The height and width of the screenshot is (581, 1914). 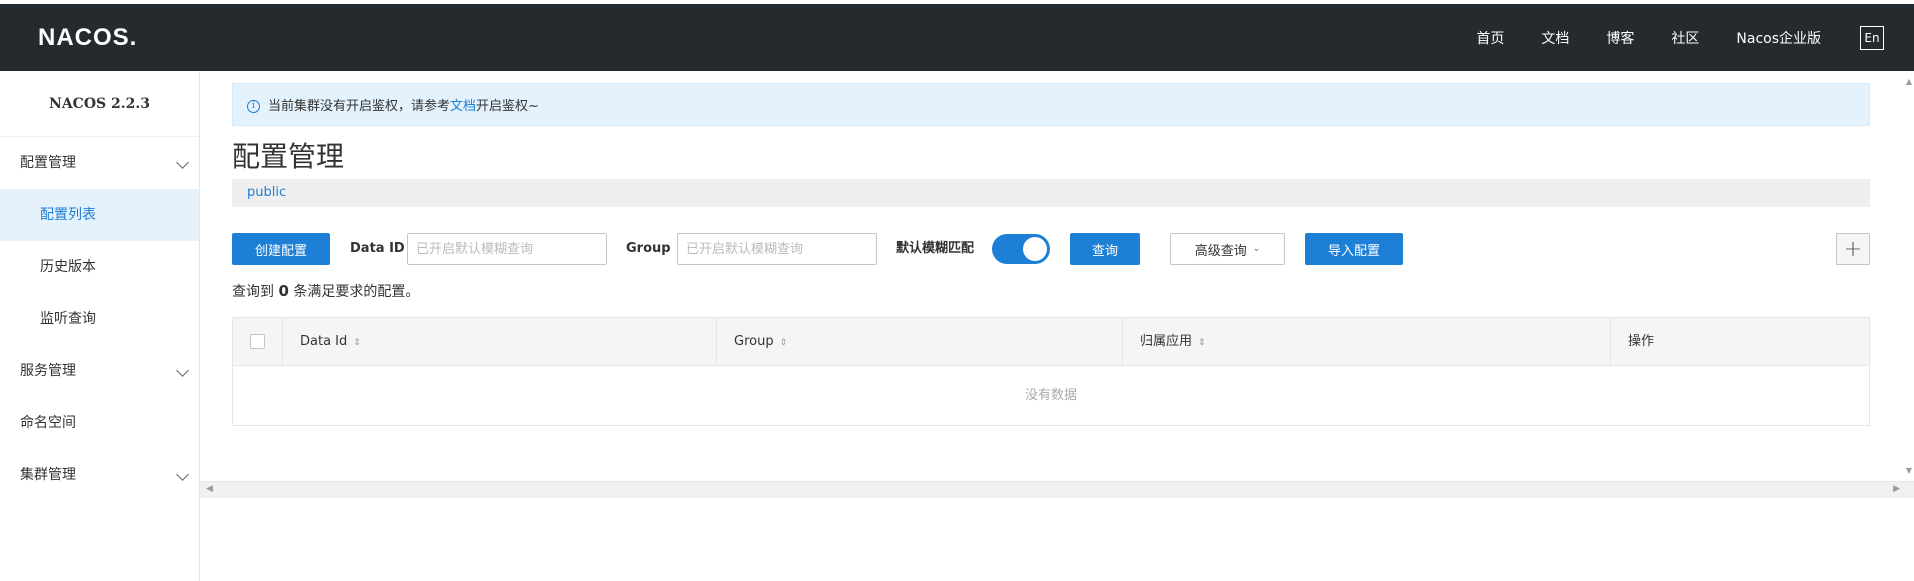 I want to click on sidebar-item-label: 配置列表, so click(x=68, y=215).